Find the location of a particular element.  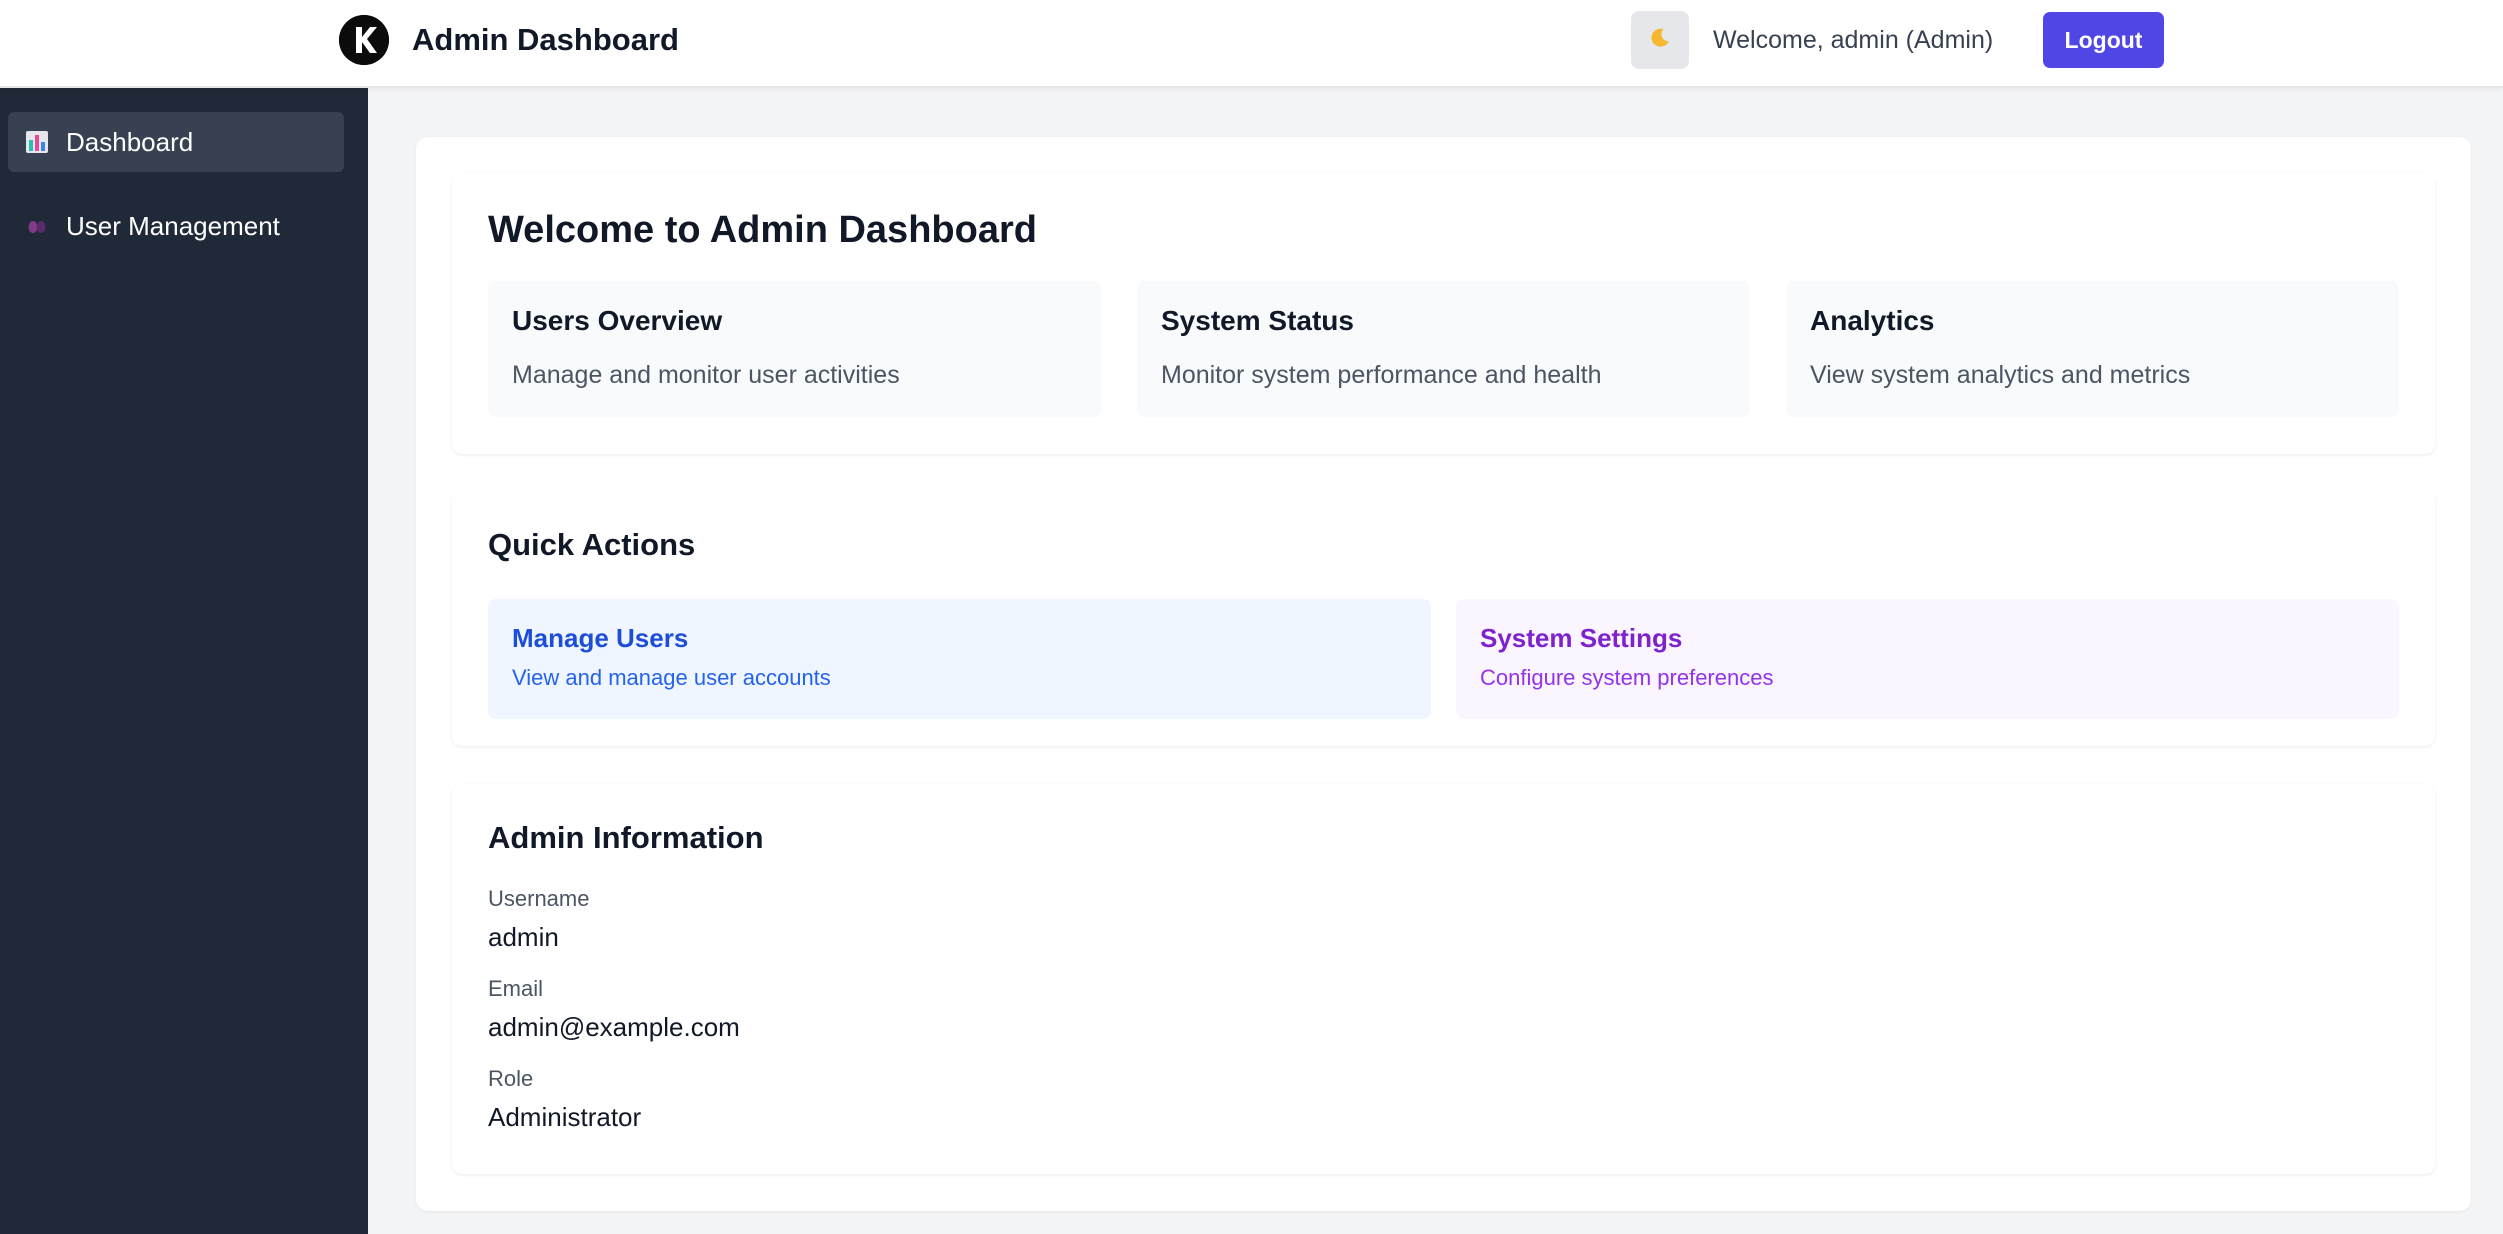

sidebar-item-user-management: User Management is located at coordinates (176, 226).